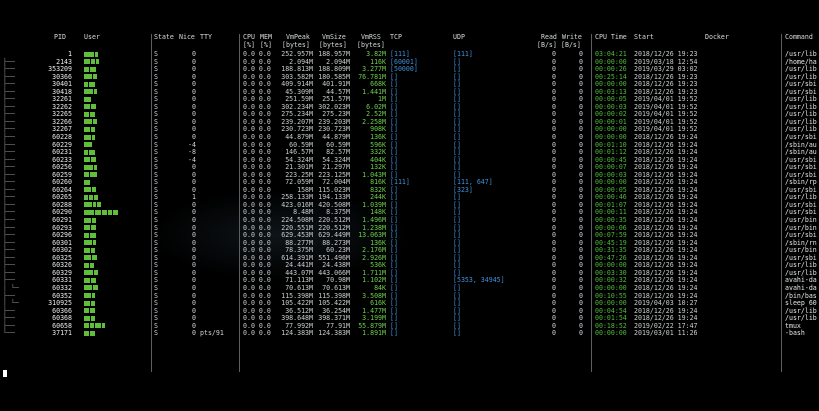 This screenshot has width=819, height=411. I want to click on screen-top-border, so click(409, 15).